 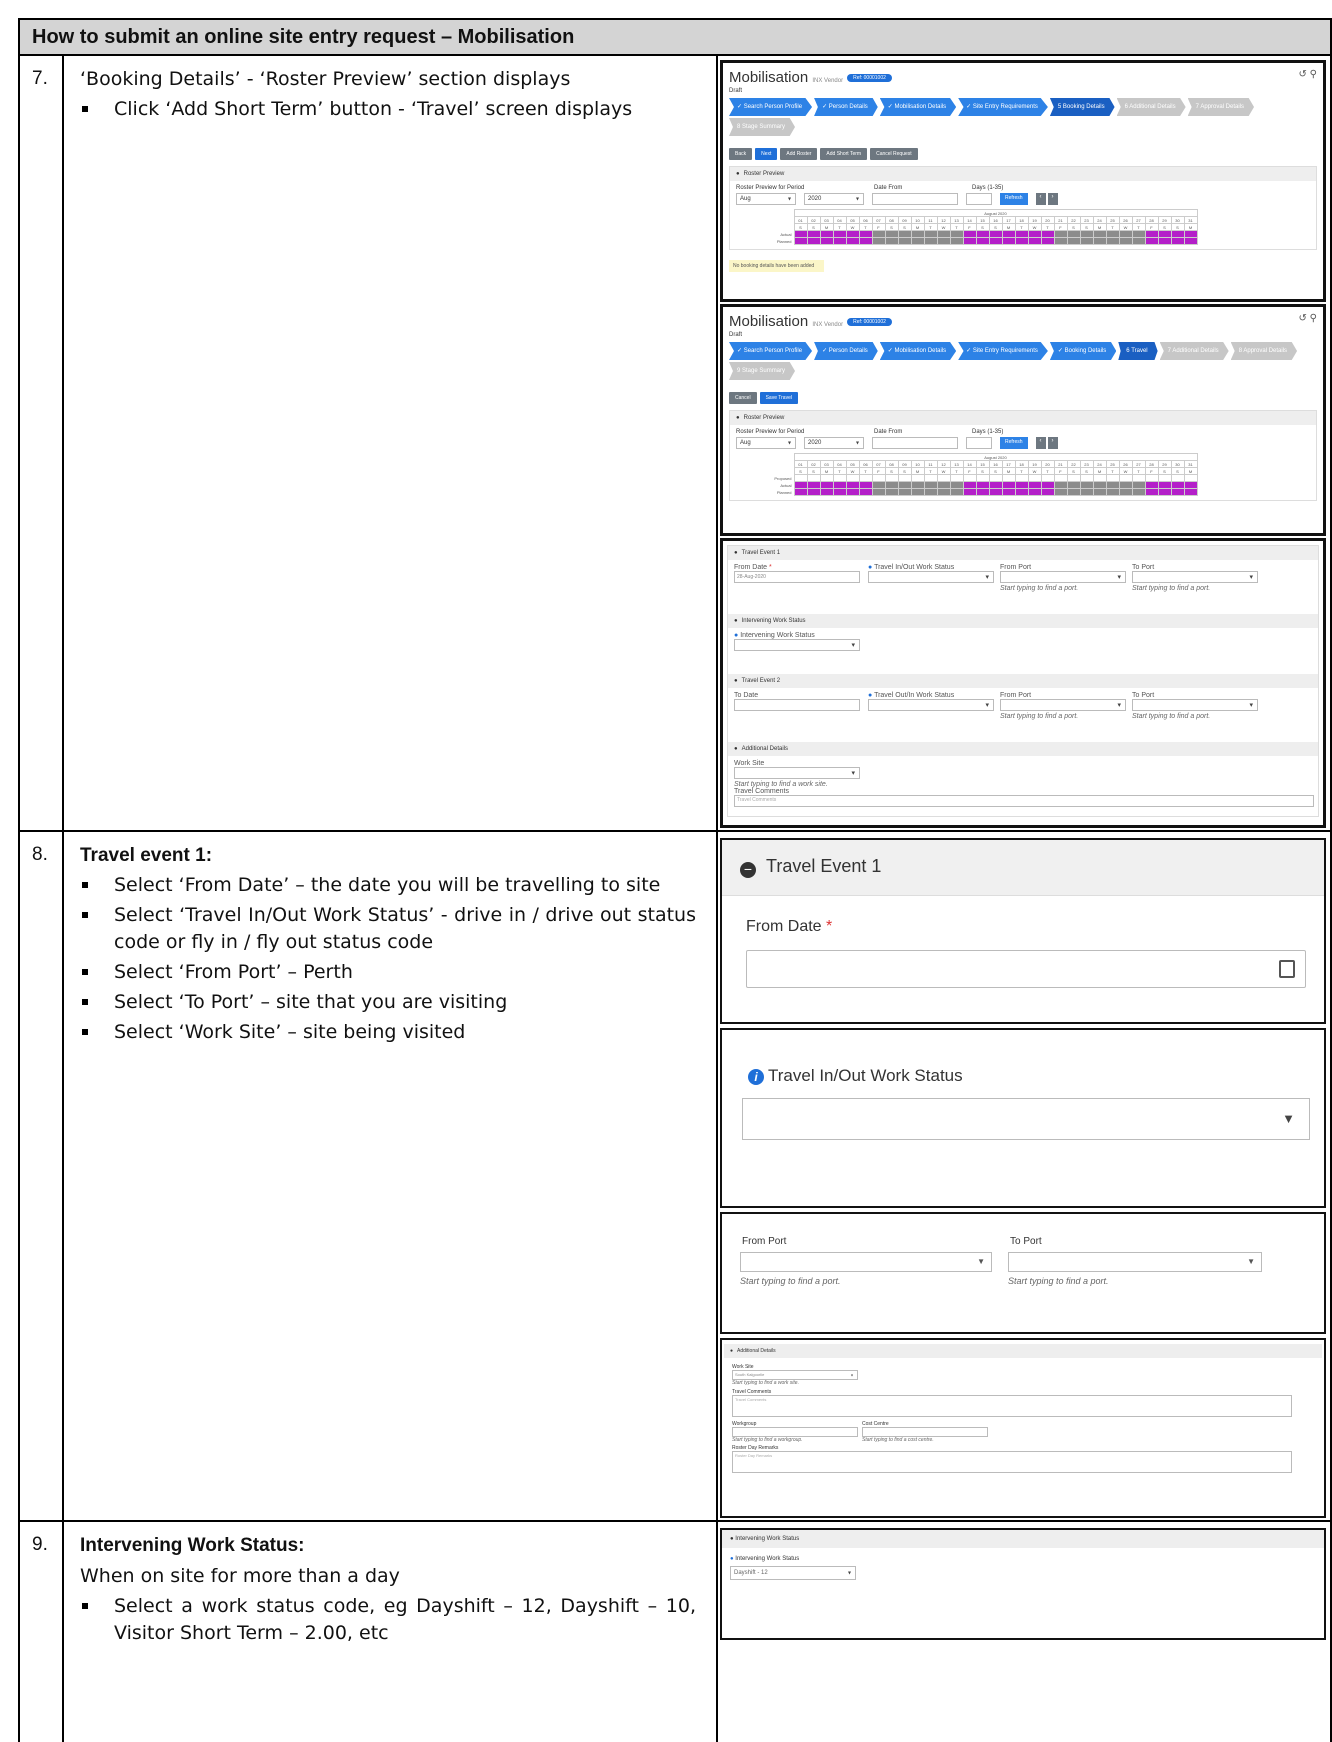 What do you see at coordinates (1287, 969) in the screenshot?
I see `calendar-icon` at bounding box center [1287, 969].